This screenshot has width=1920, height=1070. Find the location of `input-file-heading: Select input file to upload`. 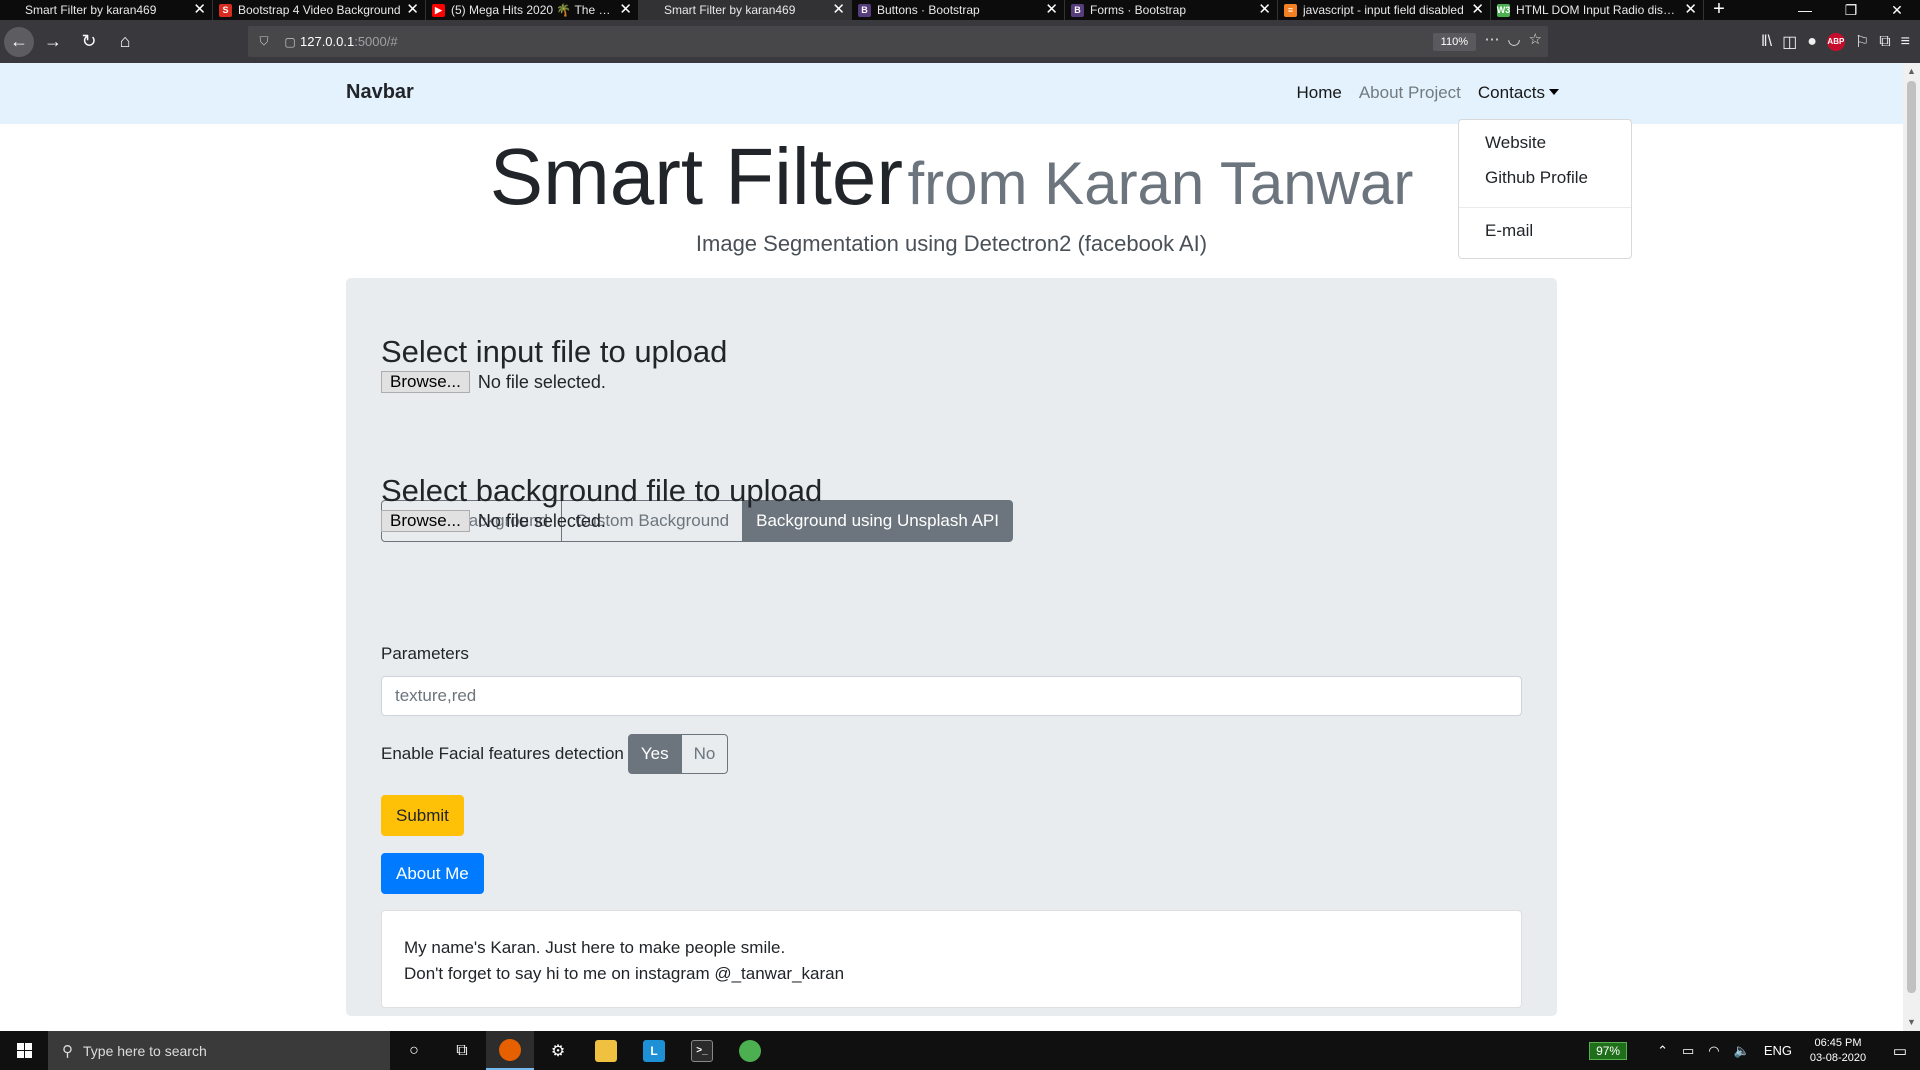

input-file-heading: Select input file to upload is located at coordinates (554, 351).